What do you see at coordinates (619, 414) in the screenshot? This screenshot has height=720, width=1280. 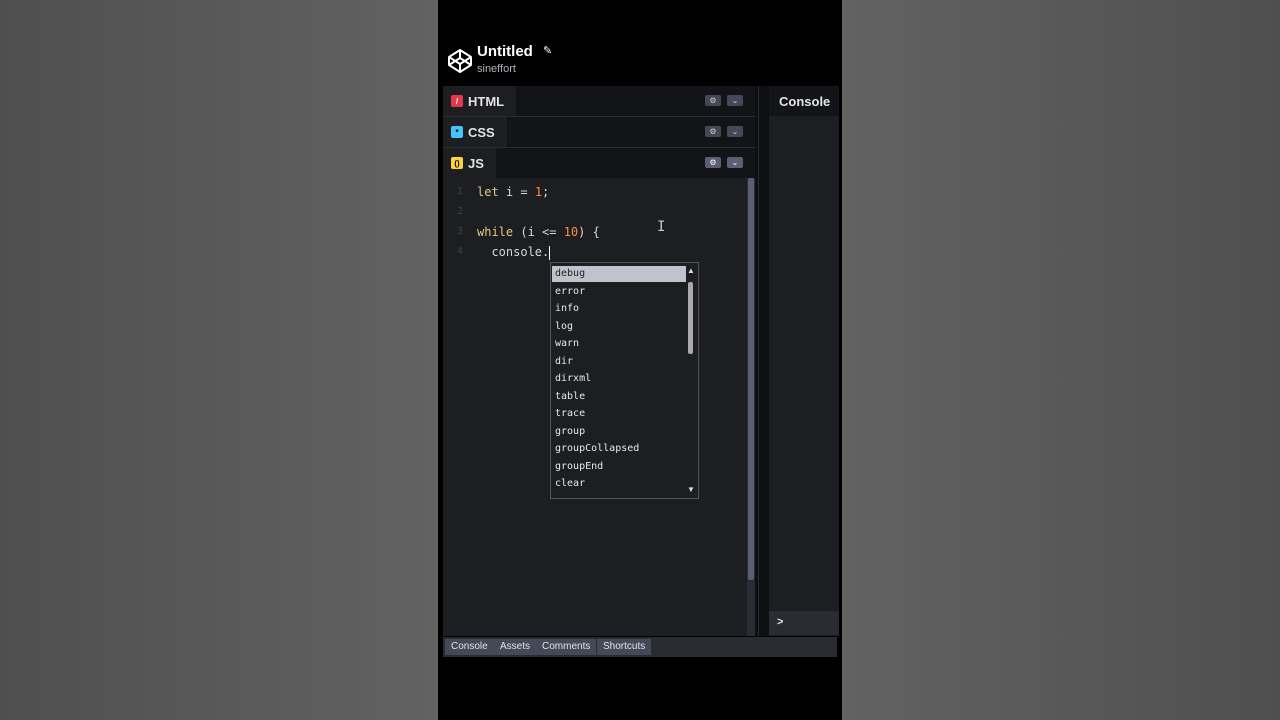 I see `autocomplete-item: trace` at bounding box center [619, 414].